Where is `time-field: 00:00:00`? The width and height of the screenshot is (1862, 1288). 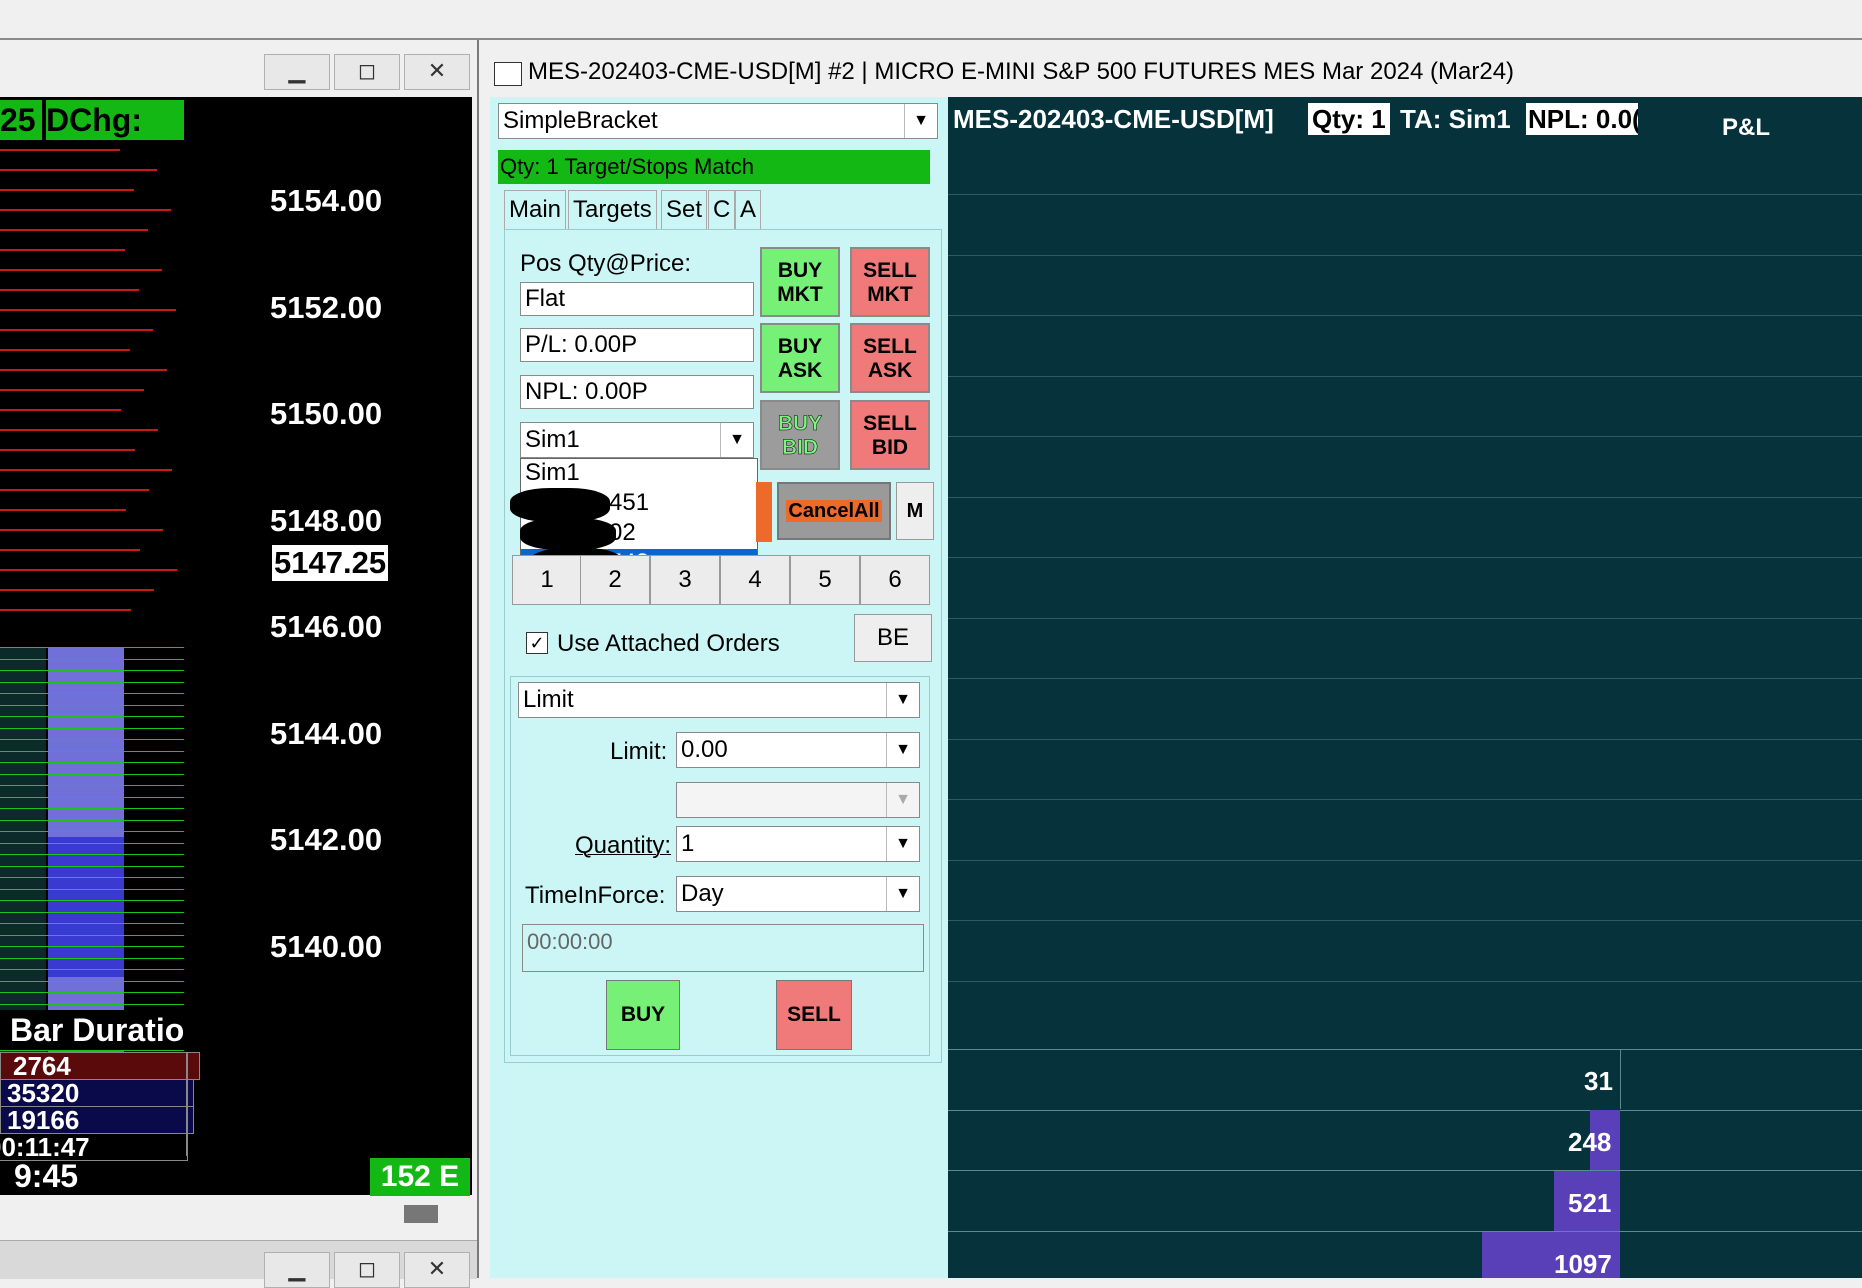 time-field: 00:00:00 is located at coordinates (723, 948).